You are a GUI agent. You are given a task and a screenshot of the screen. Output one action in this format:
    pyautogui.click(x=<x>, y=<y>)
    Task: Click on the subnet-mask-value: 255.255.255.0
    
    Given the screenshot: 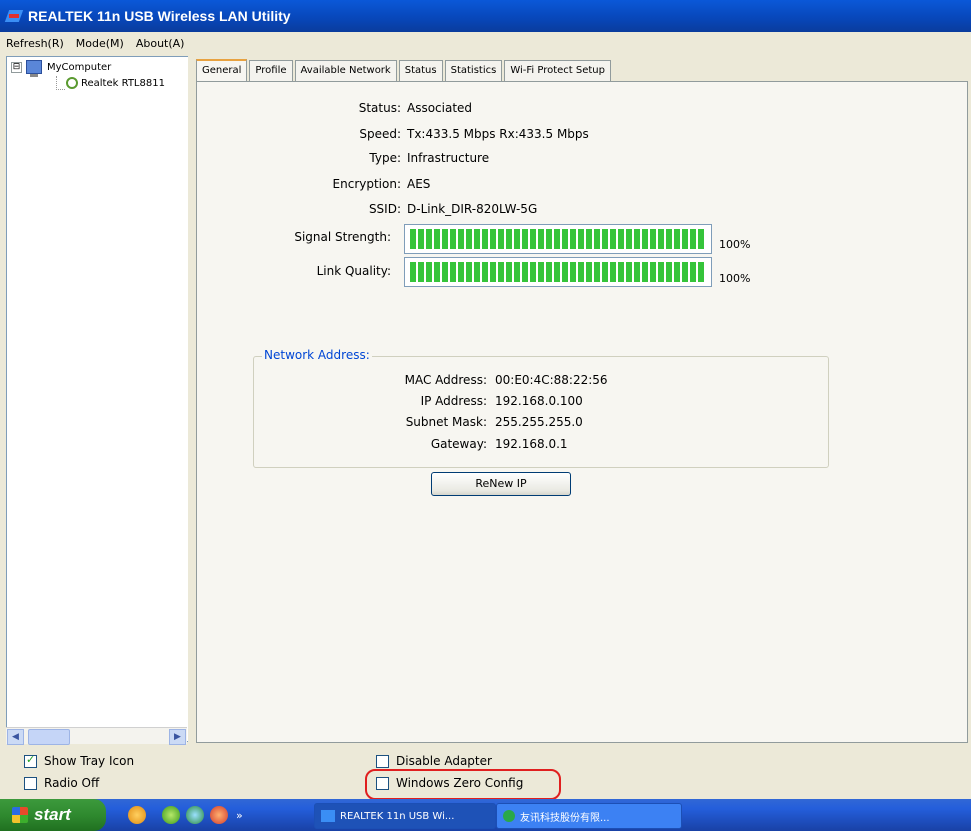 What is the action you would take?
    pyautogui.click(x=539, y=422)
    